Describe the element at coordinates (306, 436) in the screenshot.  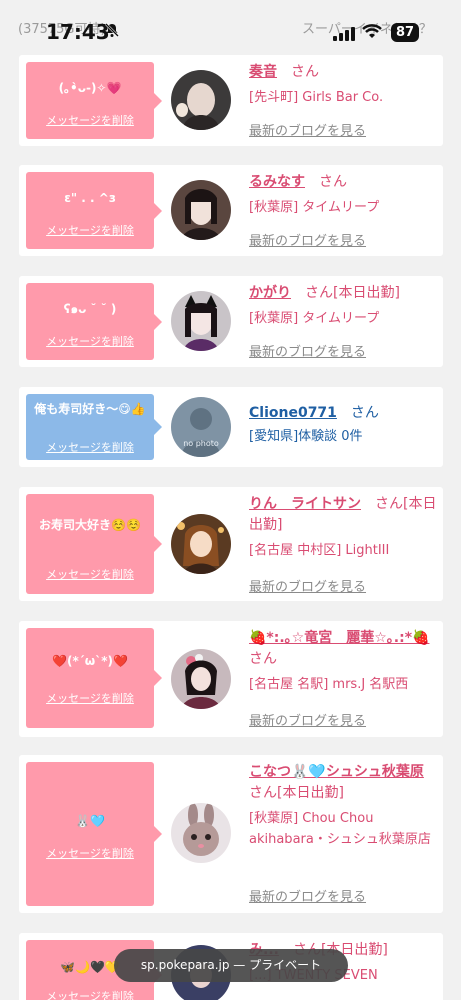
I see `review-count-text: [愛知県]体験談 0件` at that location.